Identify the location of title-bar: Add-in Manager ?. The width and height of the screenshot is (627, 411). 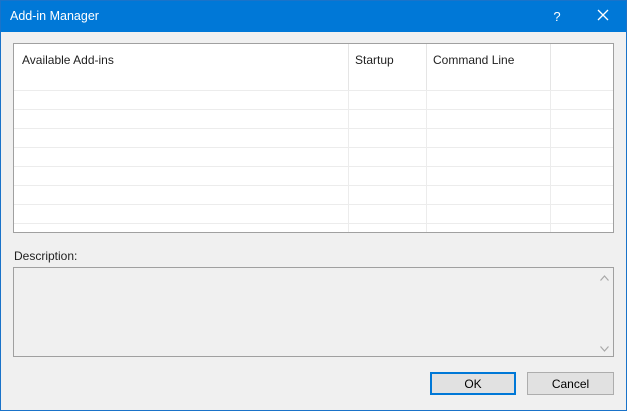
(313, 16).